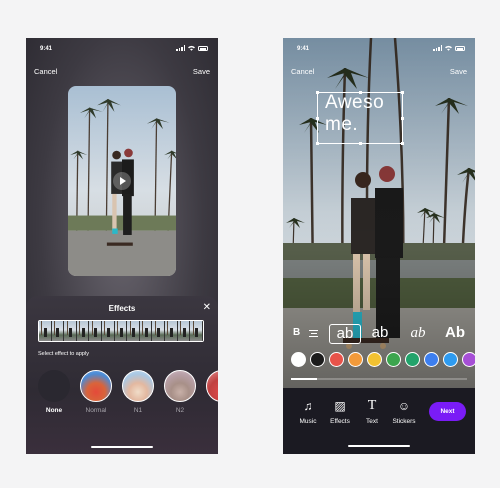 This screenshot has height=488, width=500. Describe the element at coordinates (96, 410) in the screenshot. I see `effect-label: Normal` at that location.